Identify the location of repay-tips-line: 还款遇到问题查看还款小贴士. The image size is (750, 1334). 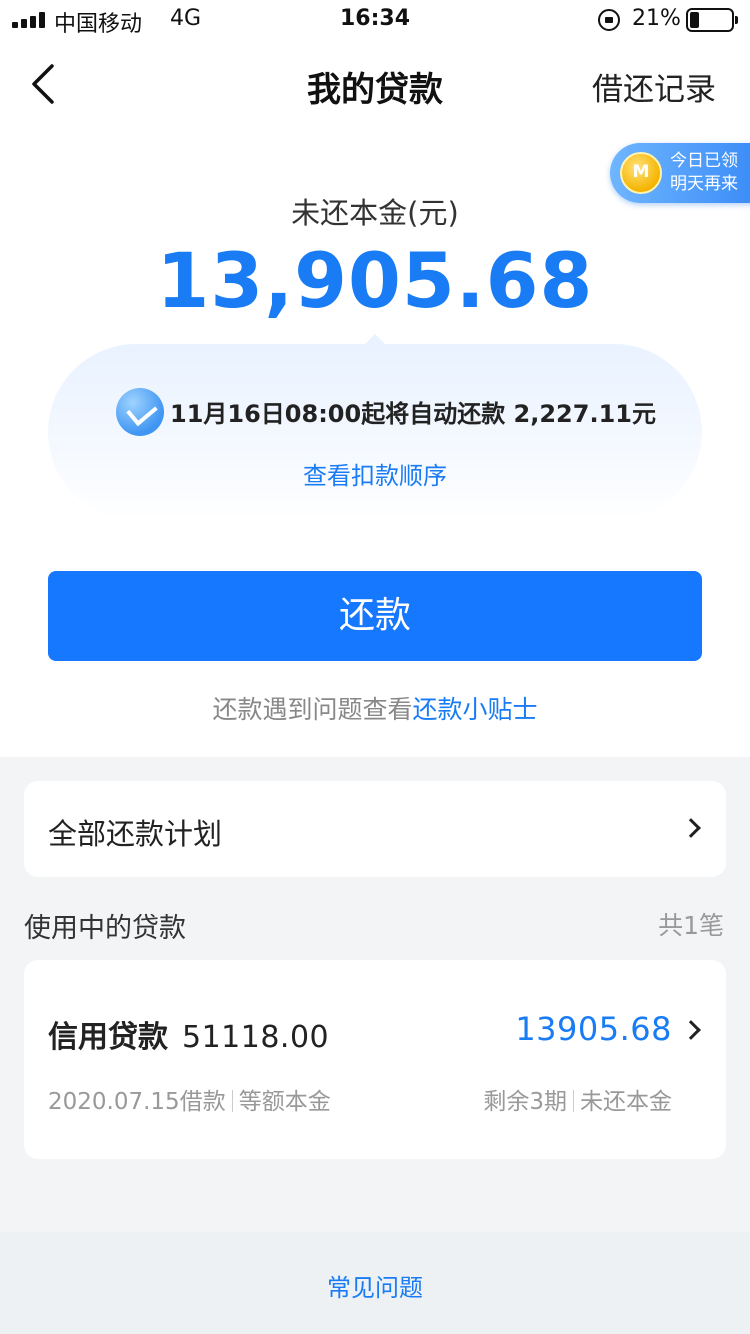
(375, 708).